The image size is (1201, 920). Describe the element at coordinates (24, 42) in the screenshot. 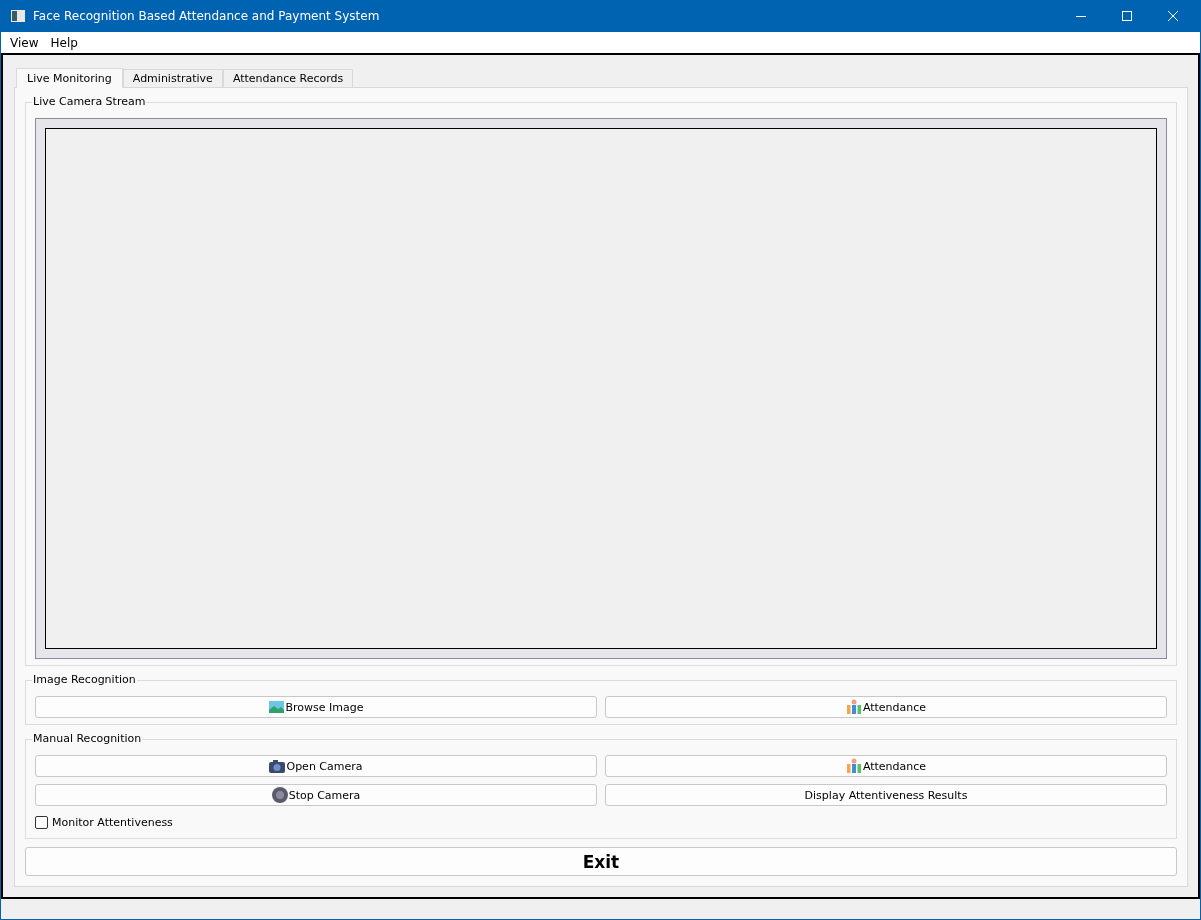

I see `menu-item: View` at that location.